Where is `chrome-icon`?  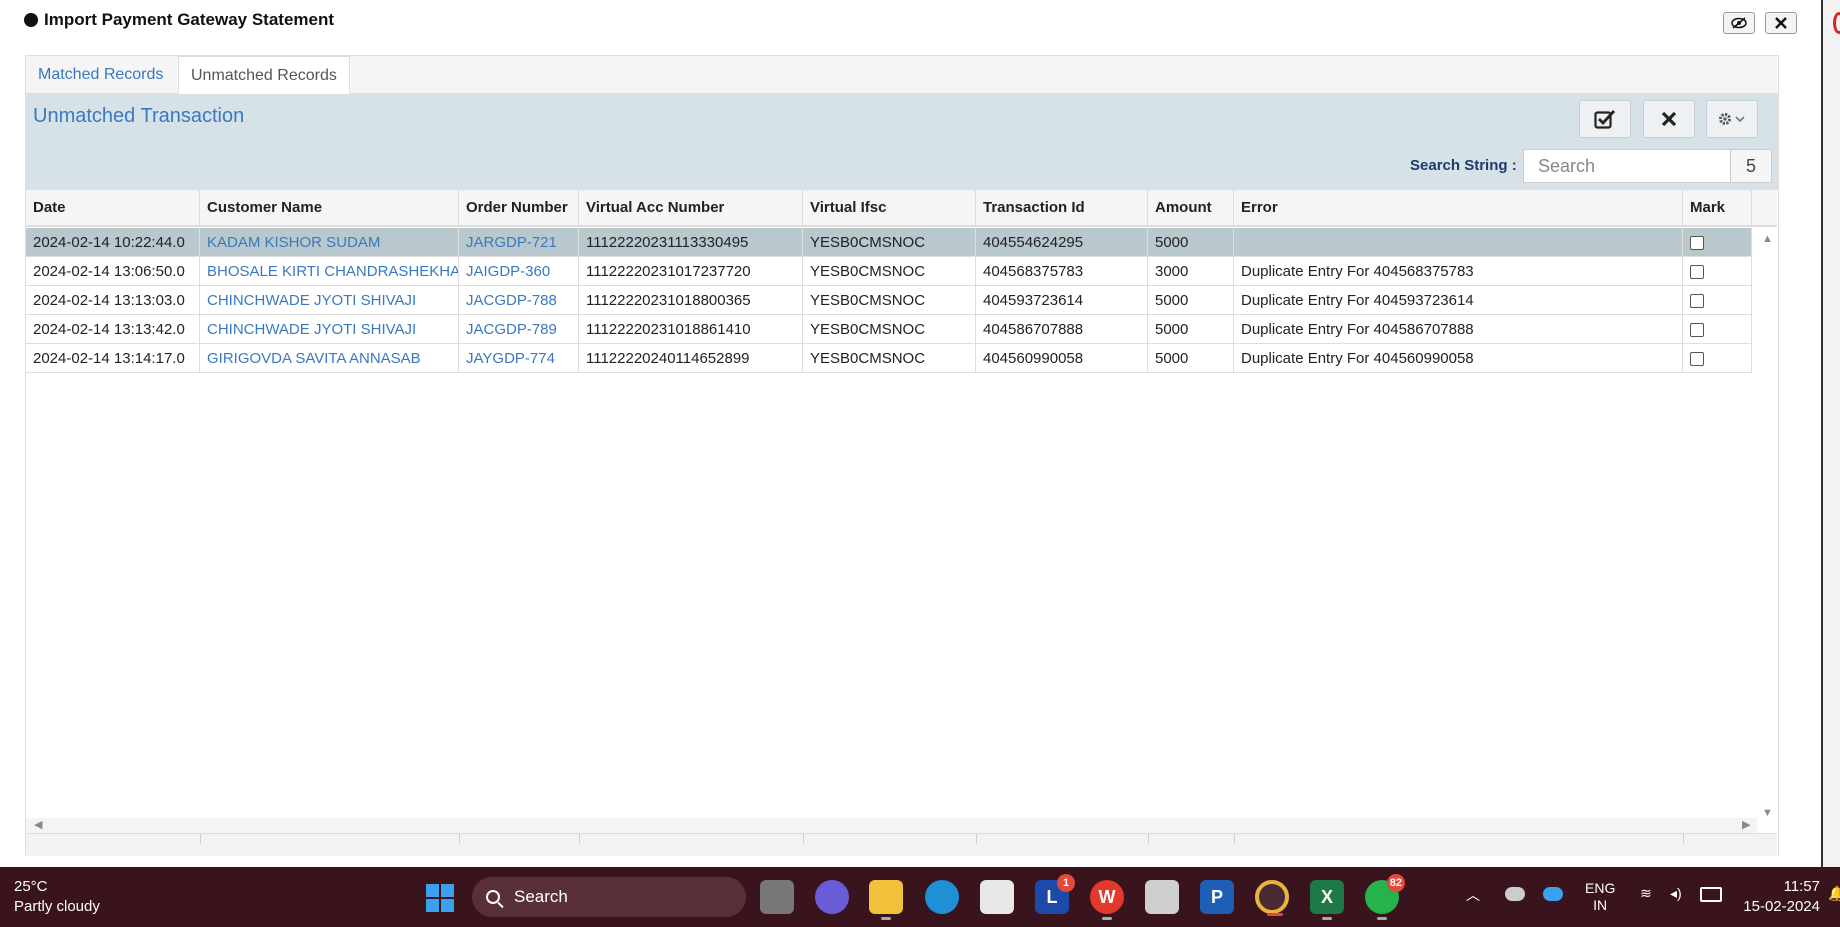 chrome-icon is located at coordinates (1272, 898).